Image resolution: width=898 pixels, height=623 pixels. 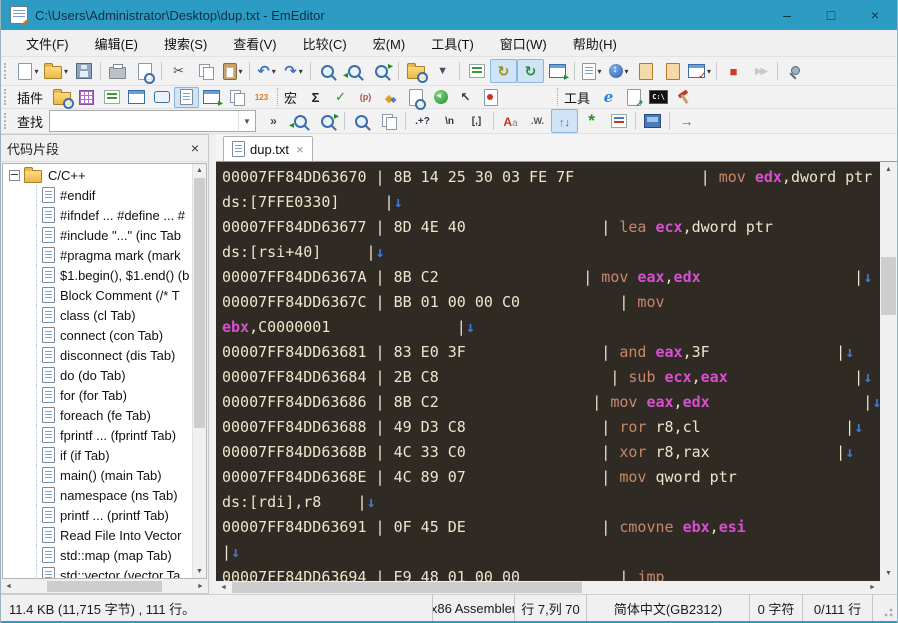 I want to click on snippet-item: fprintf ... (fprintf Tab), so click(x=98, y=435).